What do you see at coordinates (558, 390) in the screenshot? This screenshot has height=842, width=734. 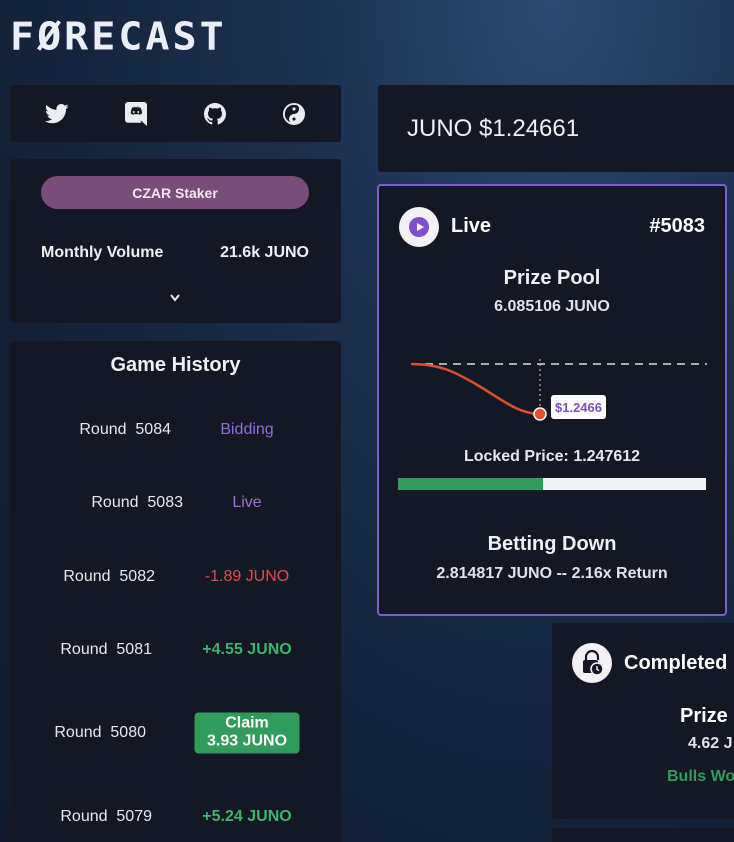 I see `price-chart: $1.2466` at bounding box center [558, 390].